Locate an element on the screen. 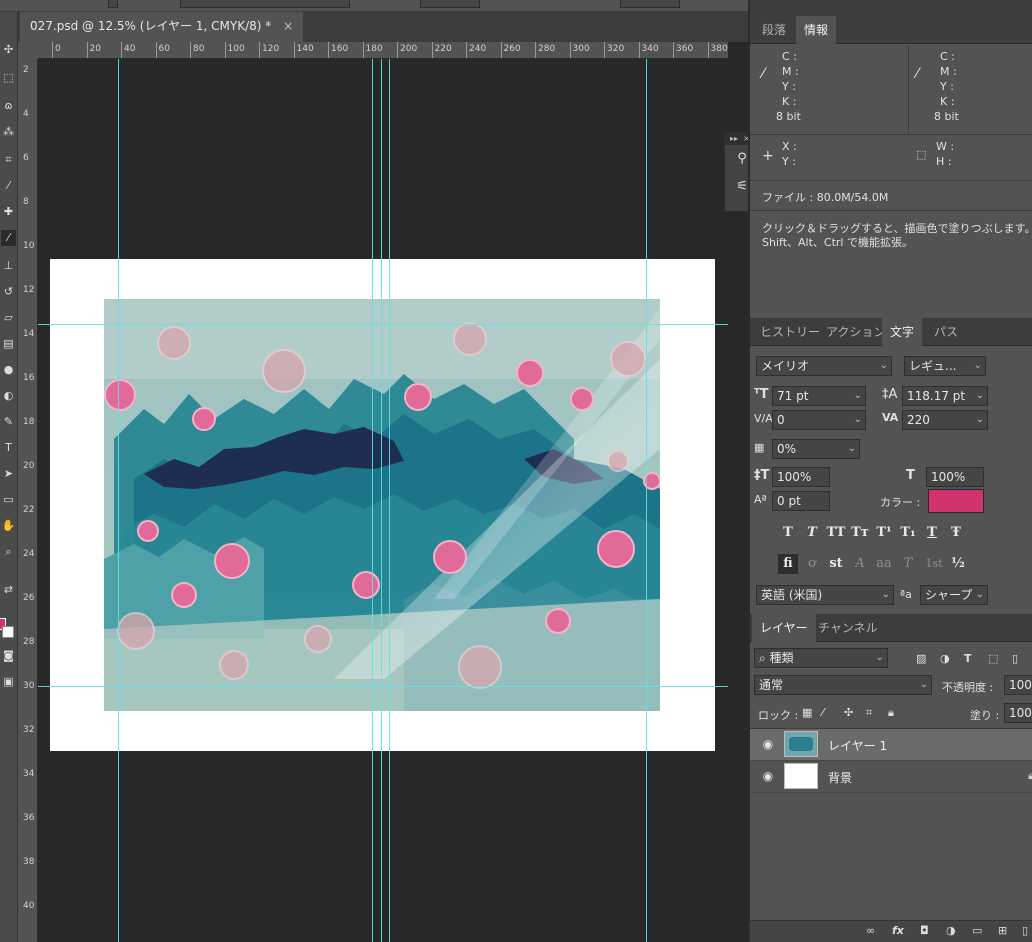  blur-icon: ● is located at coordinates (8, 370).